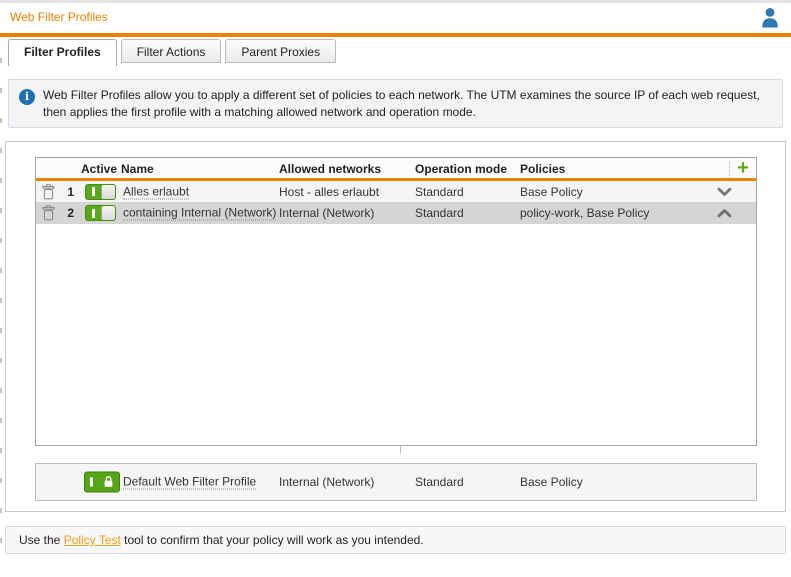  Describe the element at coordinates (137, 169) in the screenshot. I see `col-header-name: Name` at that location.